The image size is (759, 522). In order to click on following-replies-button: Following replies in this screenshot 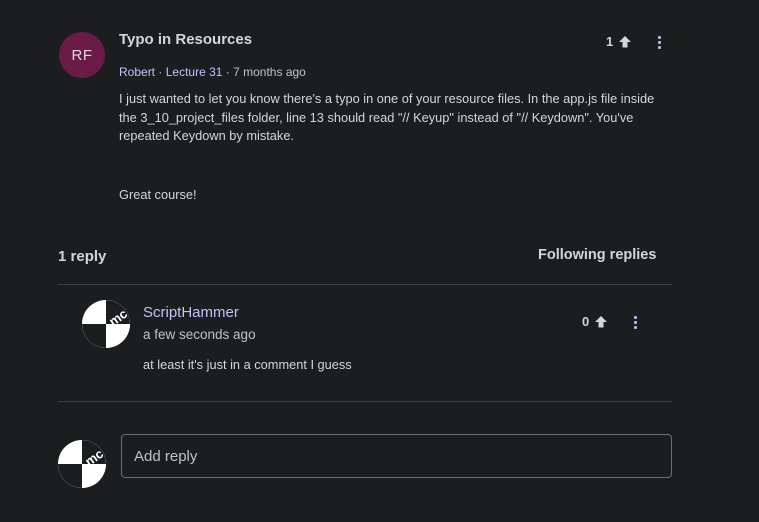, I will do `click(597, 255)`.